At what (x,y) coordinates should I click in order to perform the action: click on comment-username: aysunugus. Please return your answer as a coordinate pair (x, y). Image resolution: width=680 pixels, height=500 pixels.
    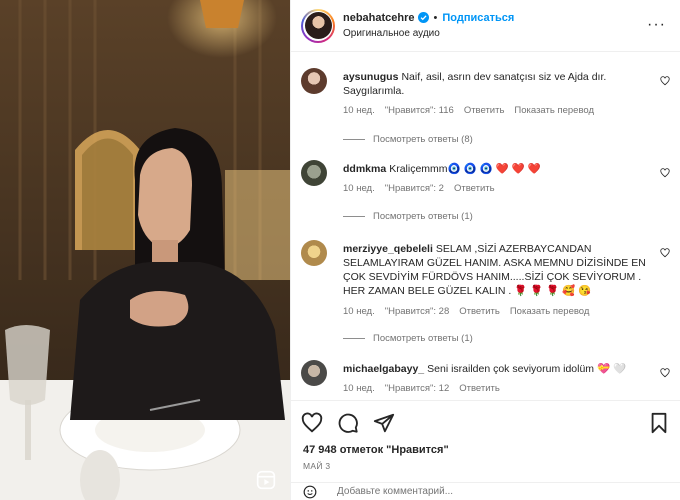
    Looking at the image, I should click on (370, 77).